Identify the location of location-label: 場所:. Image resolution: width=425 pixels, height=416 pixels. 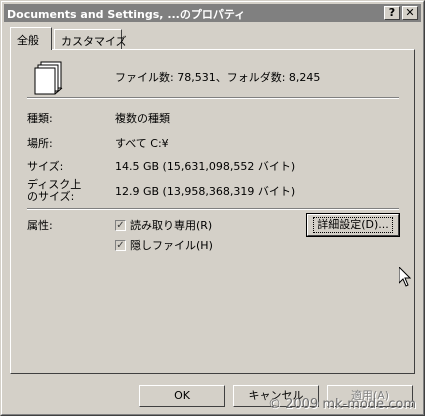
(40, 143).